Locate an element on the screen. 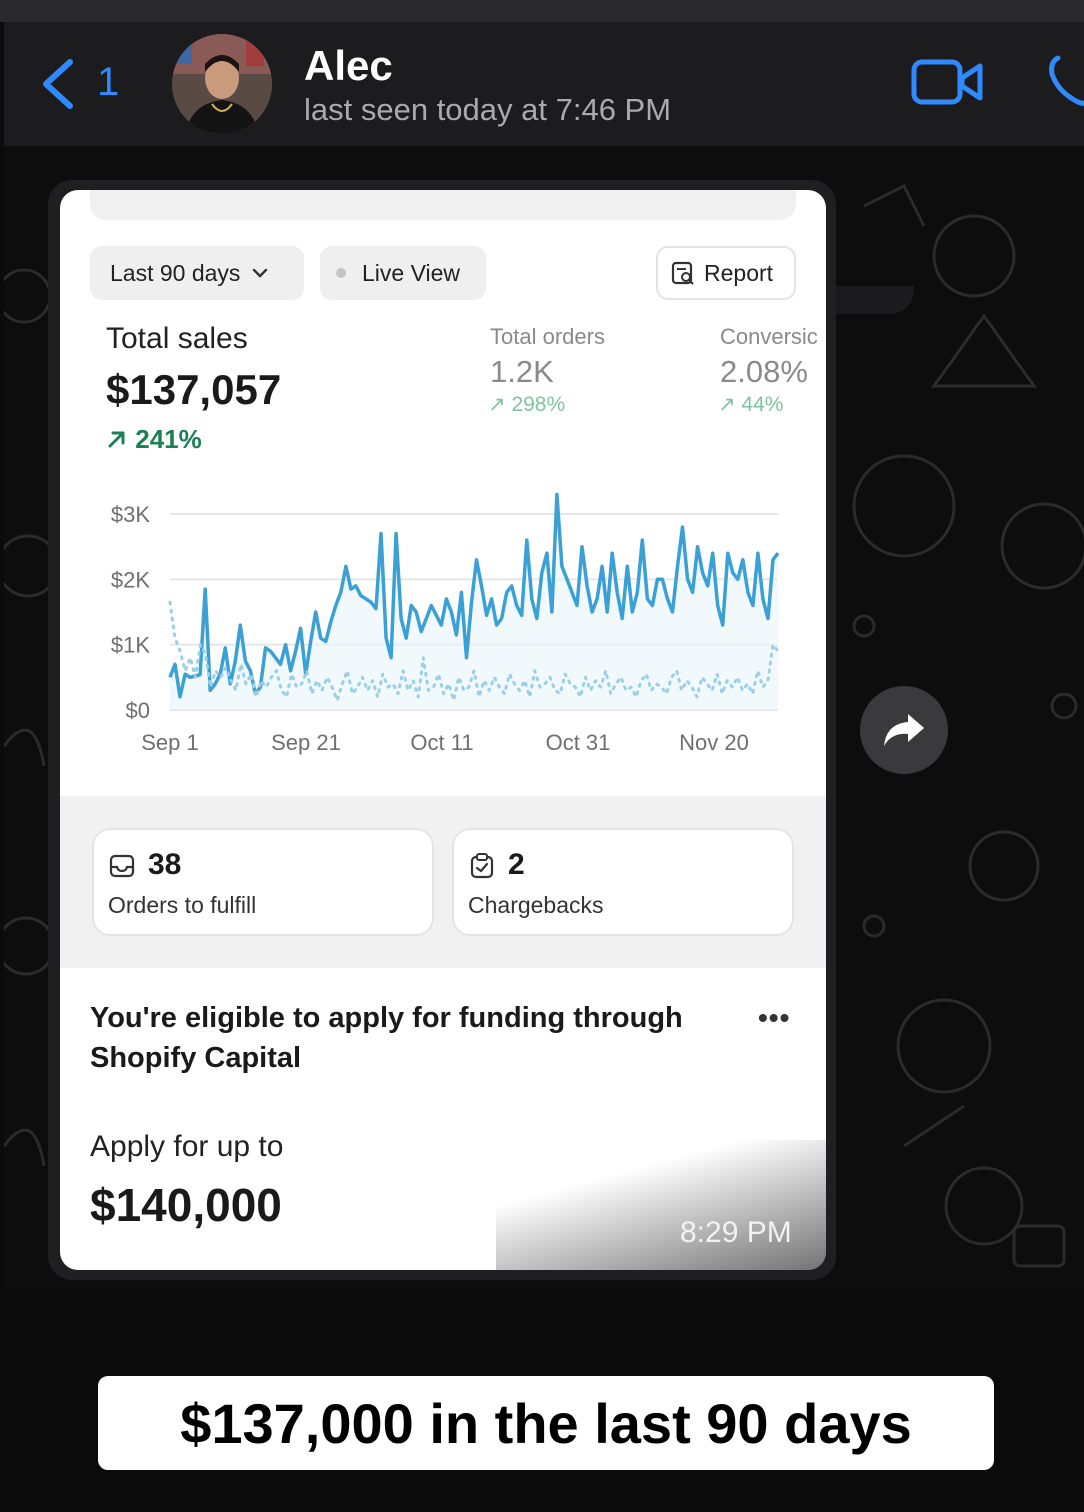 The width and height of the screenshot is (1084, 1512). total-orders-change: ↗ 298% is located at coordinates (526, 404).